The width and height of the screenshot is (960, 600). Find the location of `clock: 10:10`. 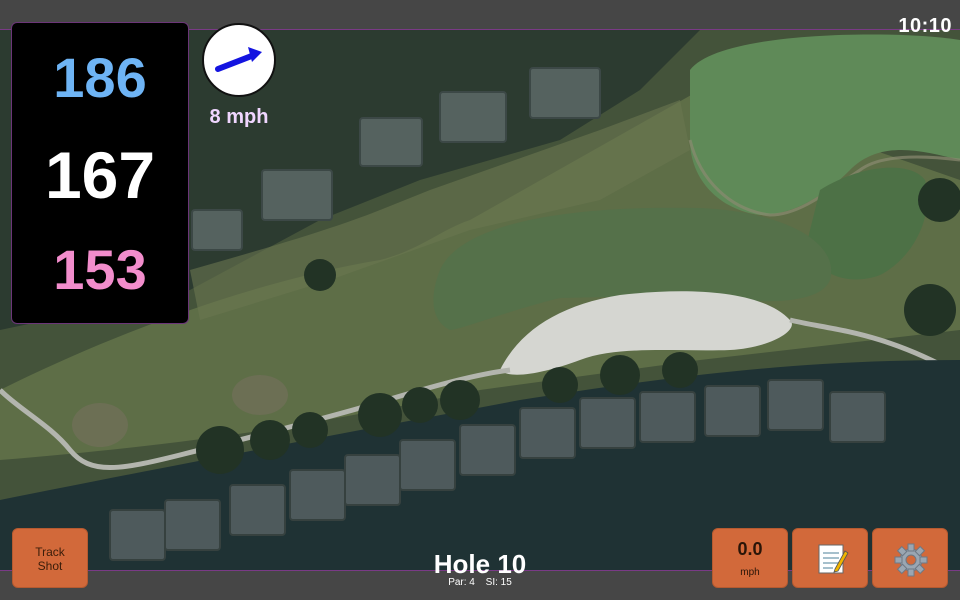

clock: 10:10 is located at coordinates (925, 26).